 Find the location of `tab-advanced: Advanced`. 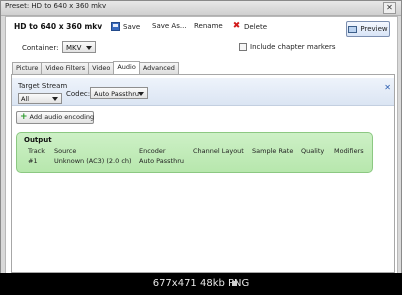

tab-advanced: Advanced is located at coordinates (158, 68).